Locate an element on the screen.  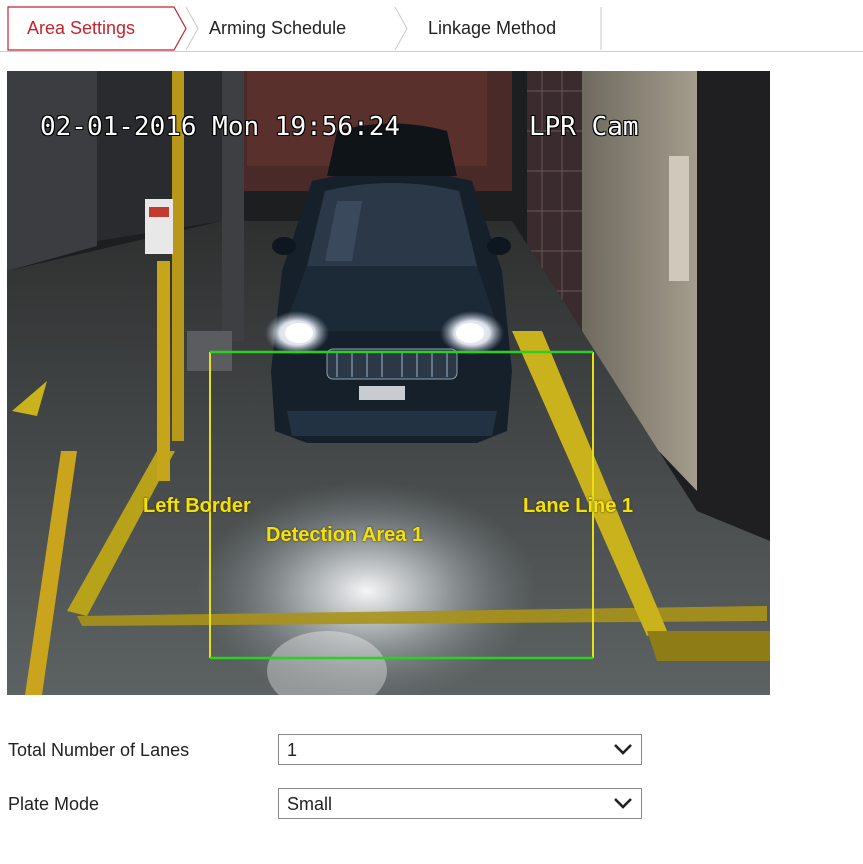
plate-mode-label: Plate Mode is located at coordinates (54, 804).